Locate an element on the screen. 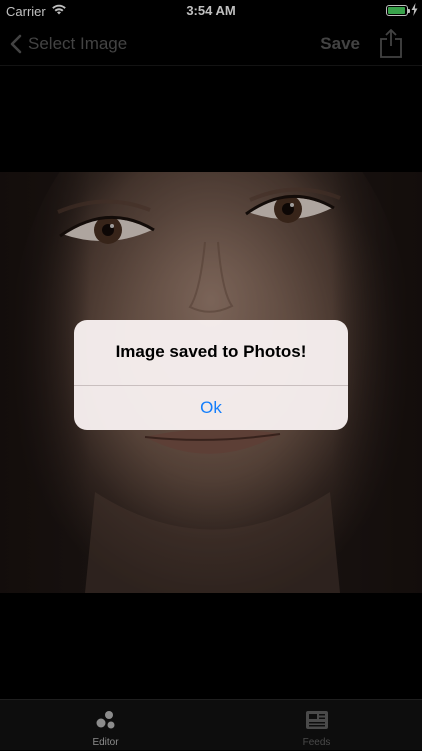 The height and width of the screenshot is (751, 422). ok-button: Ok is located at coordinates (211, 408).